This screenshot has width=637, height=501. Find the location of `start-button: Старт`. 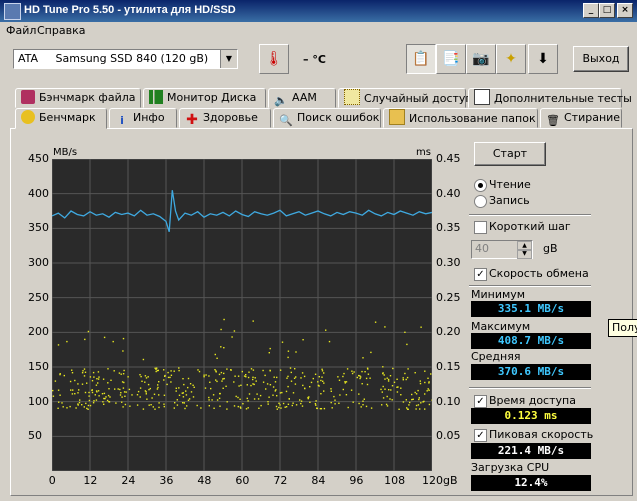

start-button: Старт is located at coordinates (510, 154).